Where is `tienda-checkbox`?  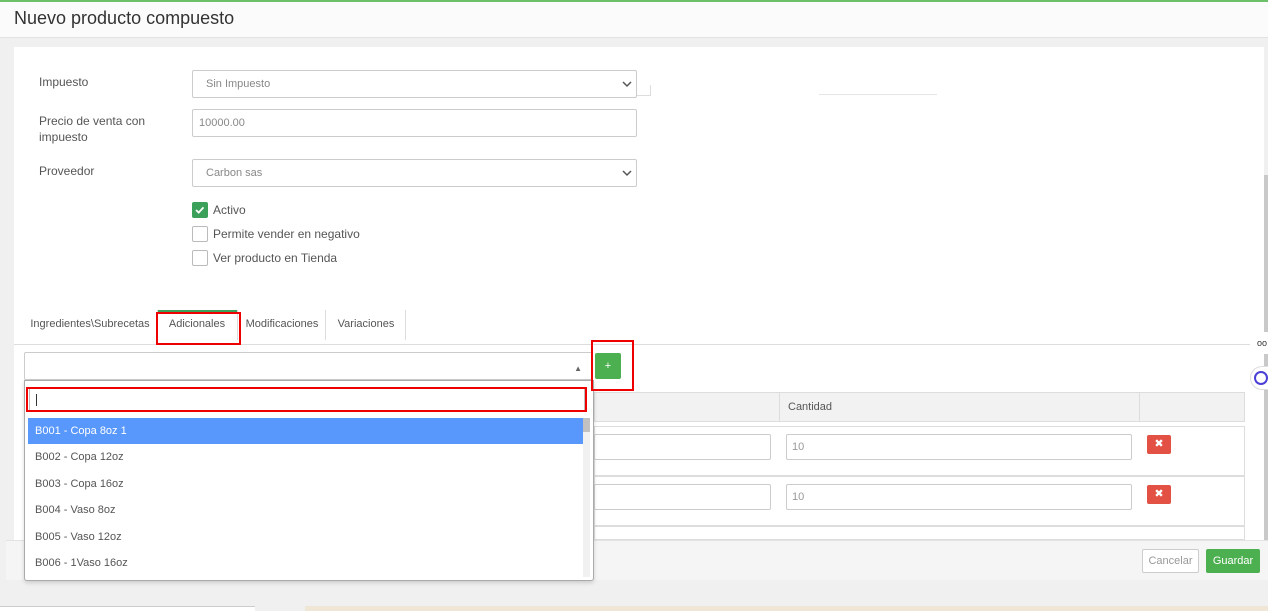
tienda-checkbox is located at coordinates (200, 258).